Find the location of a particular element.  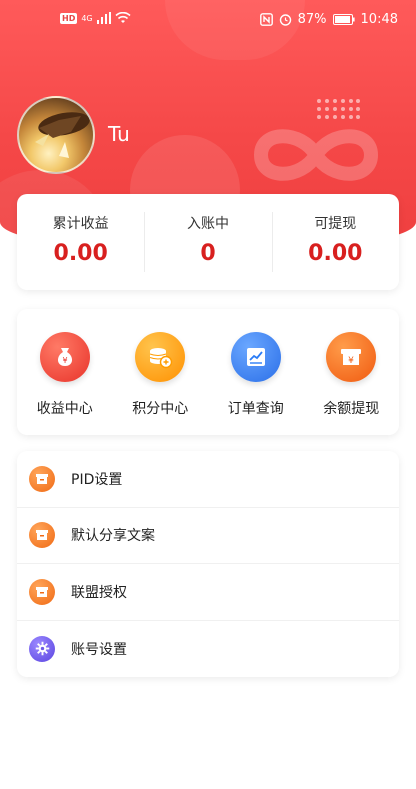

avatar is located at coordinates (56, 135).